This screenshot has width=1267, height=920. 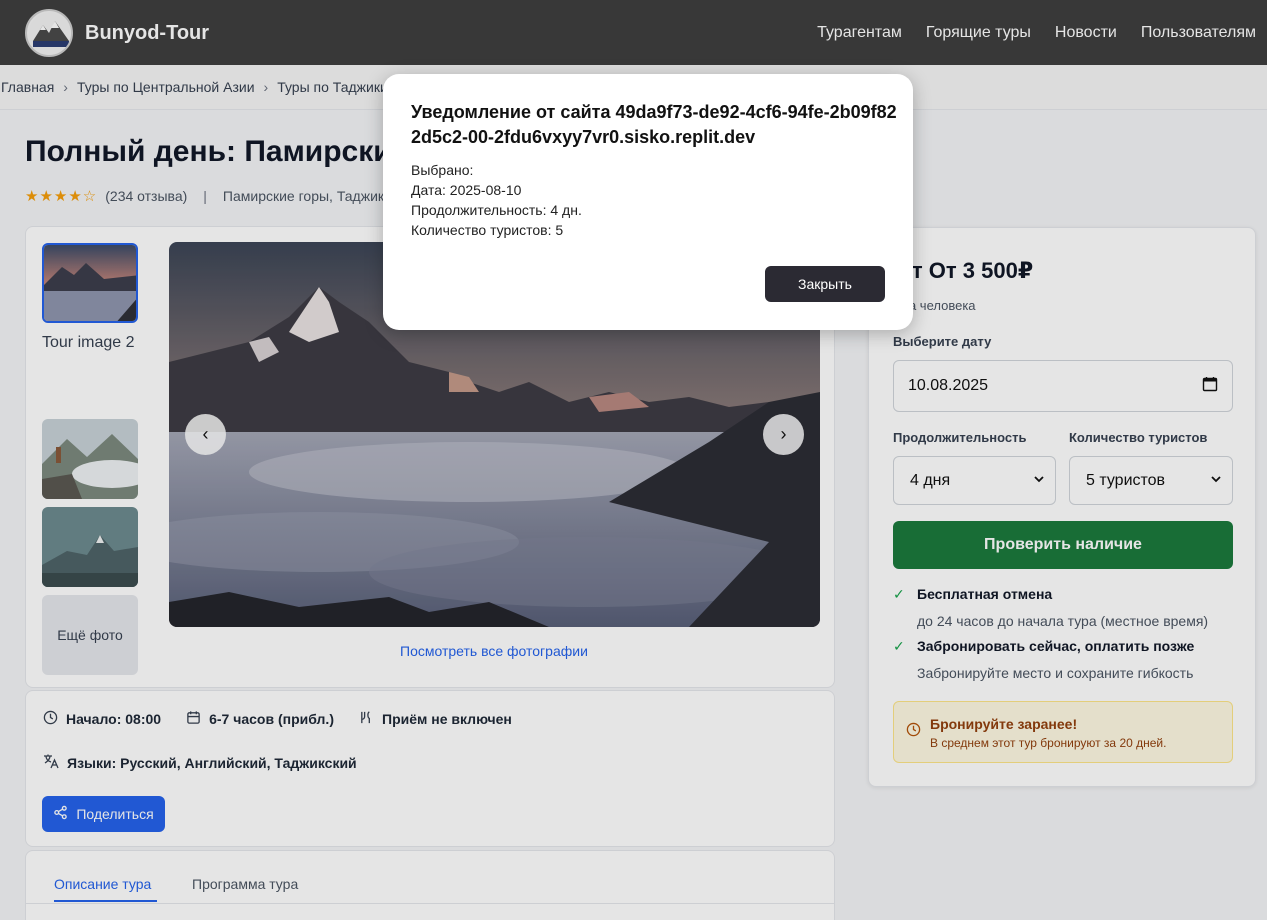 I want to click on dialog-line-duration: Продолжительность: 4 дн., so click(x=496, y=210).